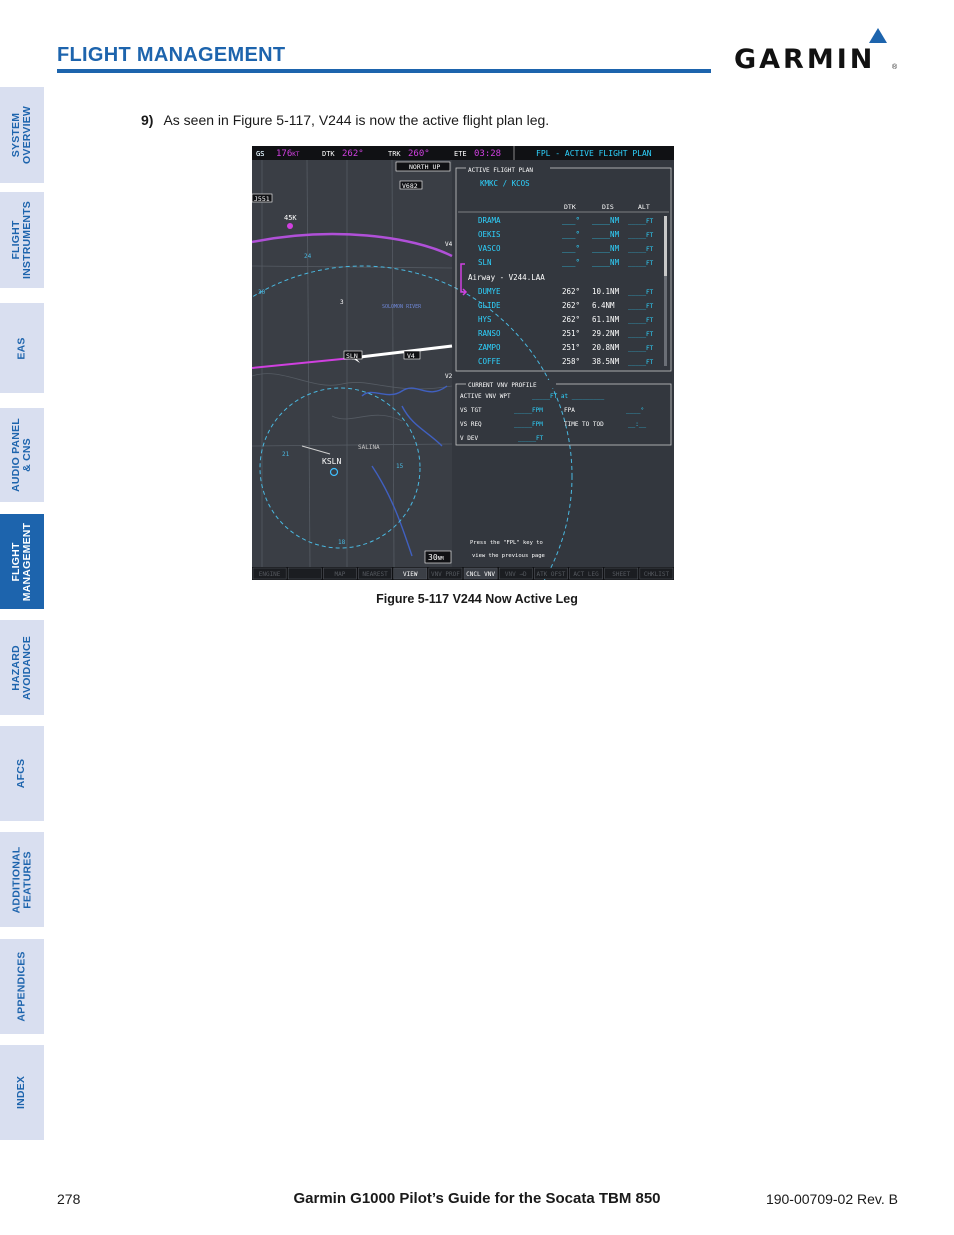 This screenshot has width=954, height=1235. Describe the element at coordinates (489, 220) in the screenshot. I see `fpl-waypoint: DRAMA` at that location.